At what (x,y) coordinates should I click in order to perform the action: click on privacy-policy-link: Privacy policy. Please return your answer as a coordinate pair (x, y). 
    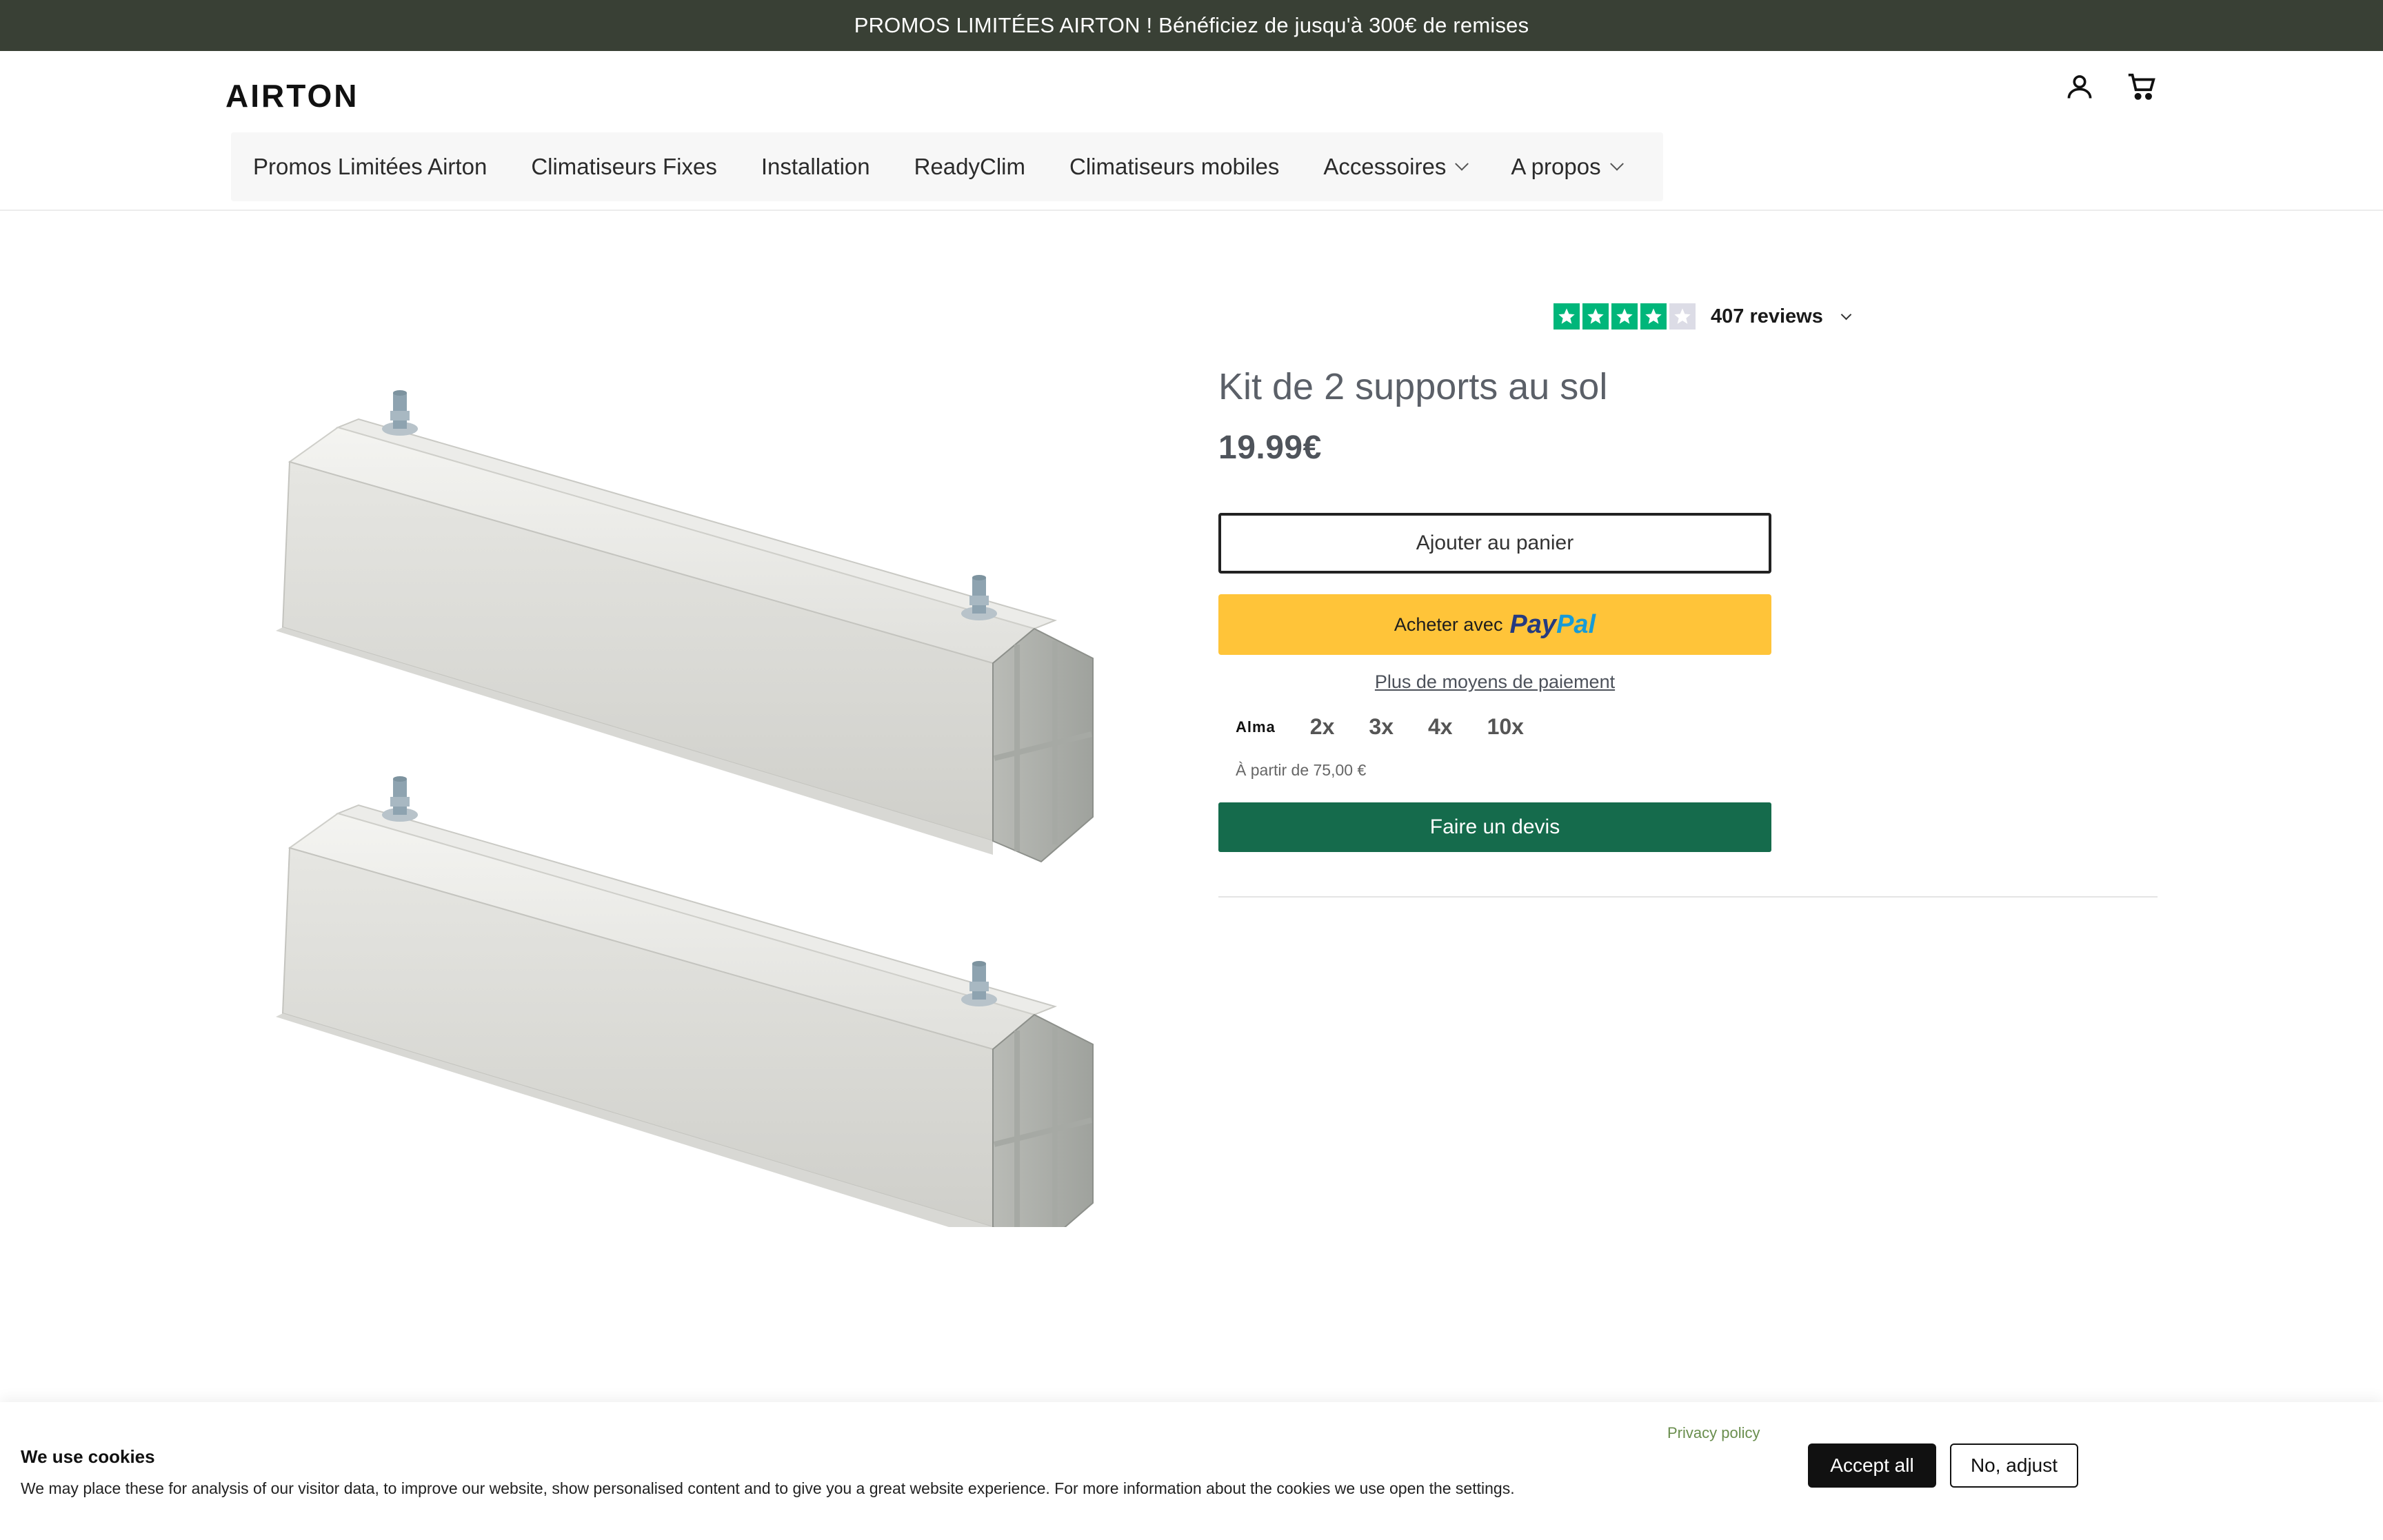
    Looking at the image, I should click on (1713, 1433).